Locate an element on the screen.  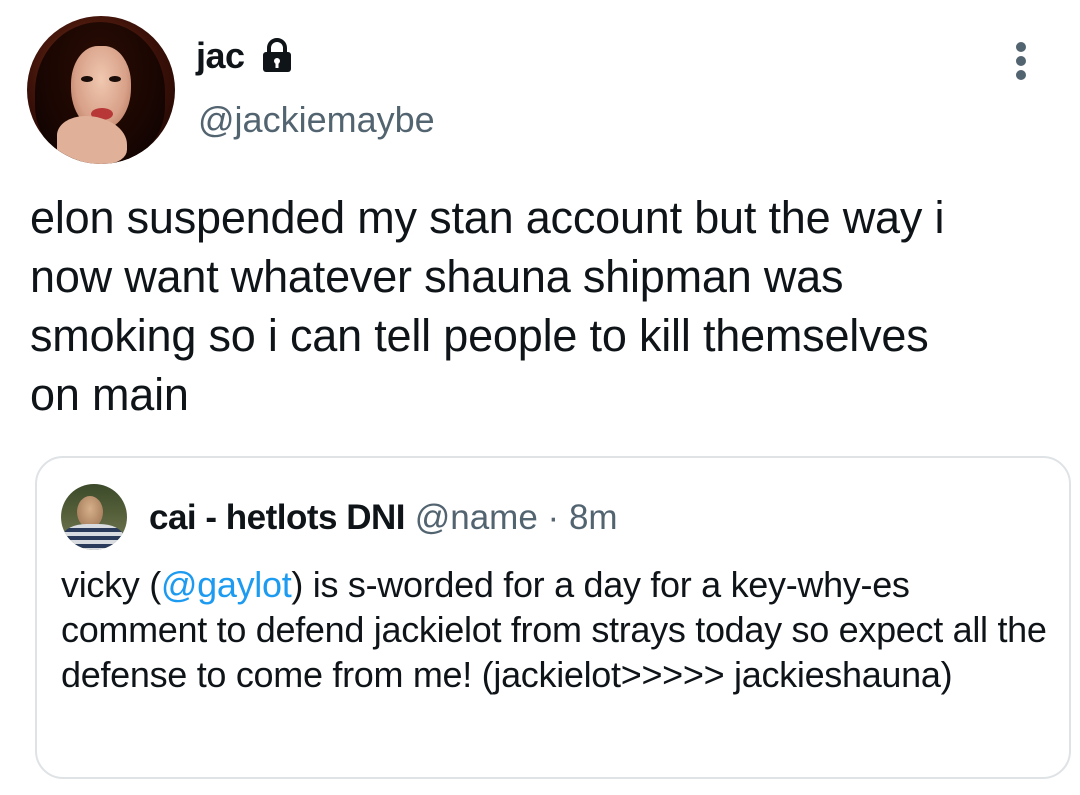
quoted-author-display-name: cai - hetlots DNI is located at coordinates (277, 517).